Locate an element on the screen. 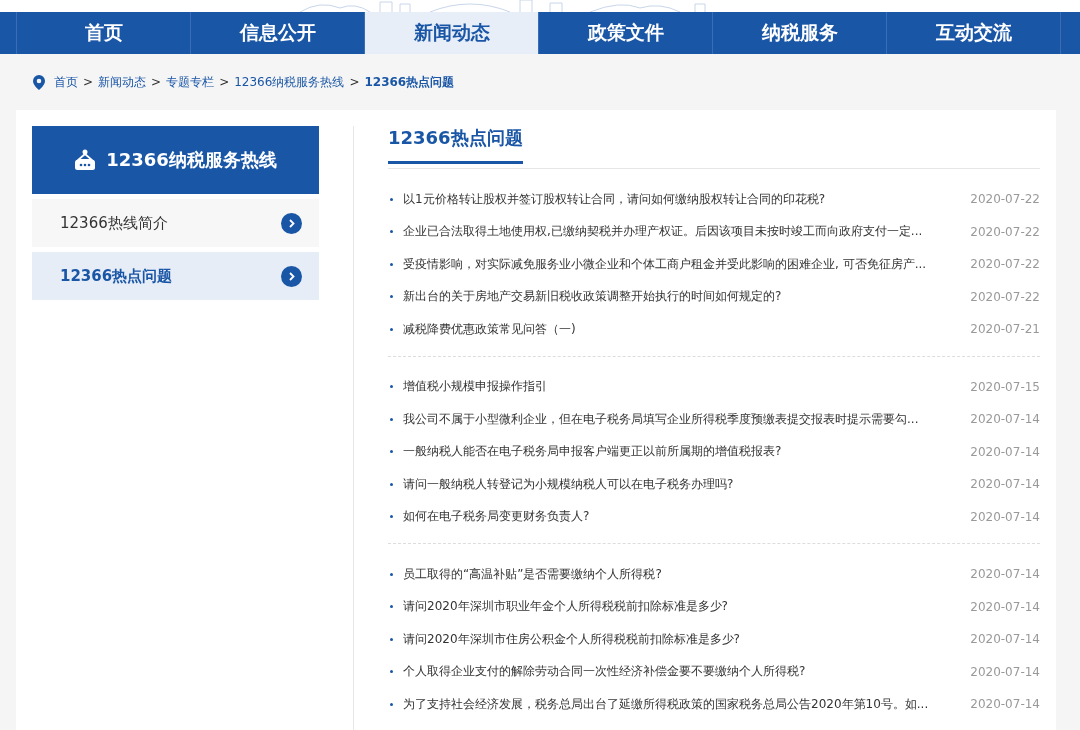 Image resolution: width=1080 pixels, height=730 pixels. nav-tab: 首页 is located at coordinates (104, 33).